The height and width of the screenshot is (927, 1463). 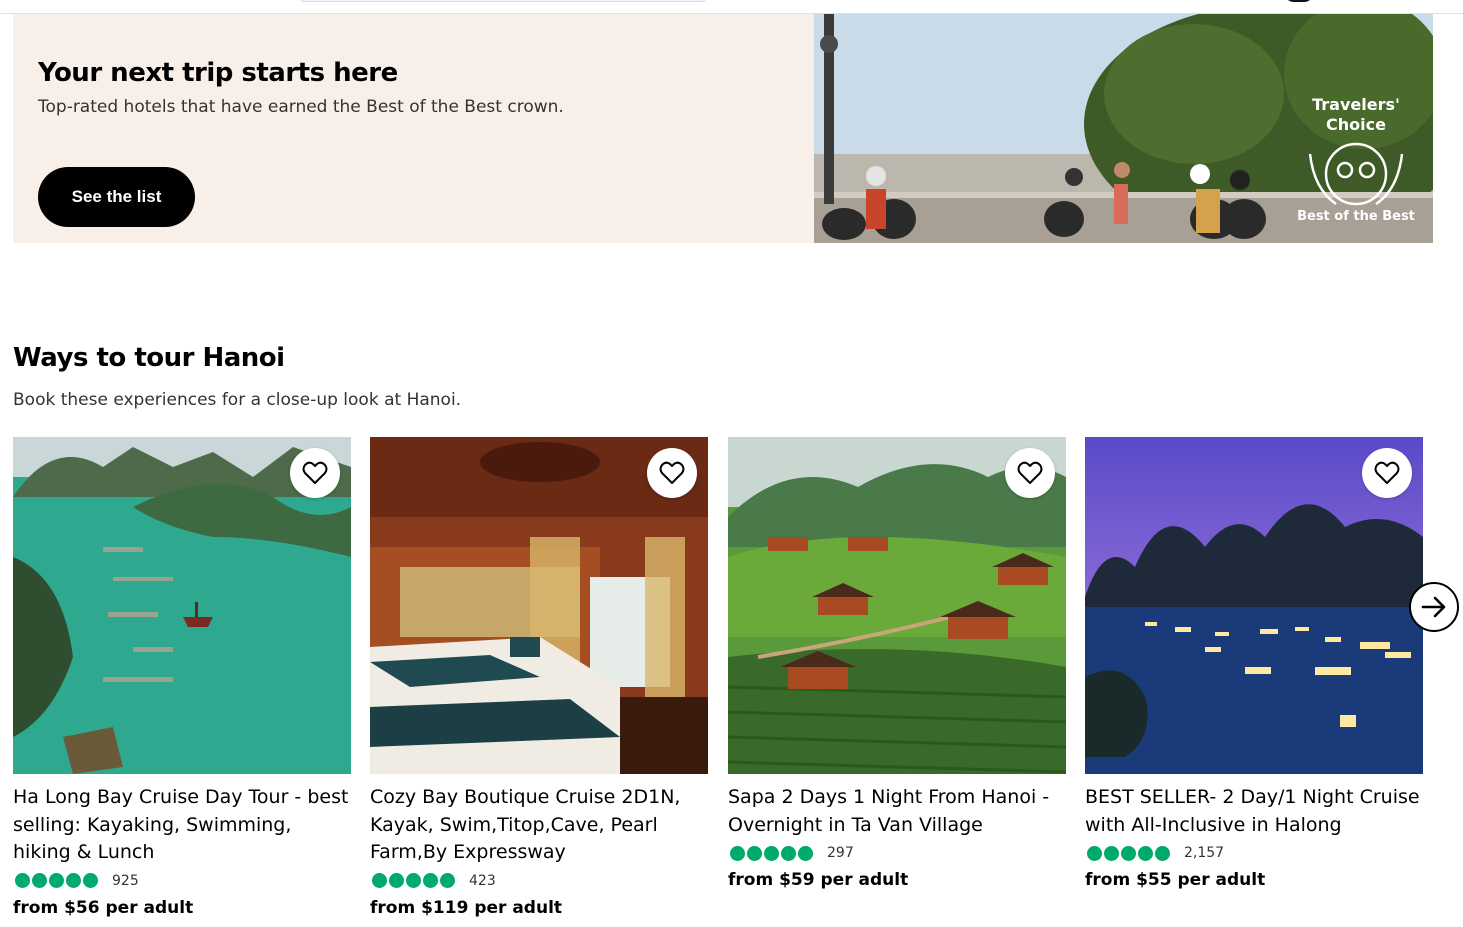 I want to click on tour-price: from $55 per adult, so click(x=1175, y=880).